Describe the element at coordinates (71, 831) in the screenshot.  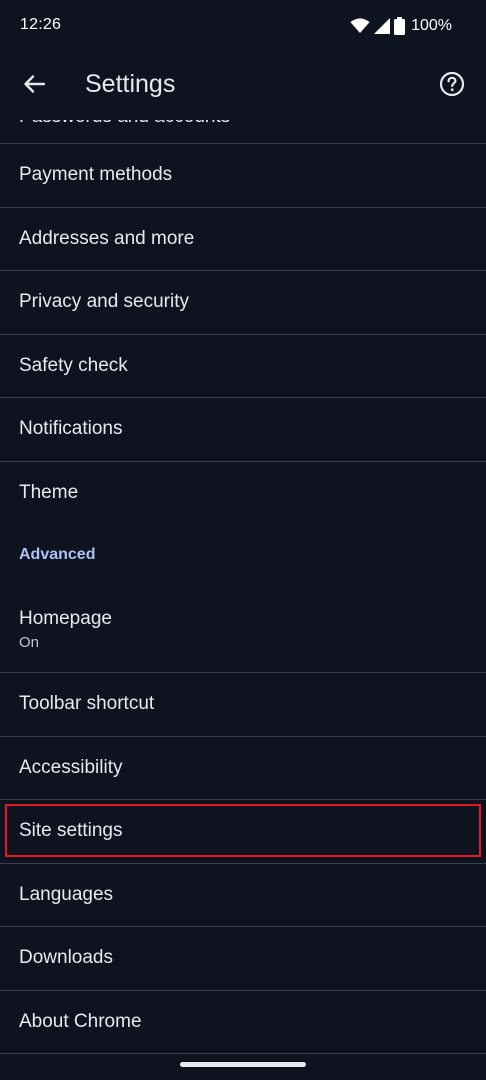
I see `list-item-label: Site settings` at that location.